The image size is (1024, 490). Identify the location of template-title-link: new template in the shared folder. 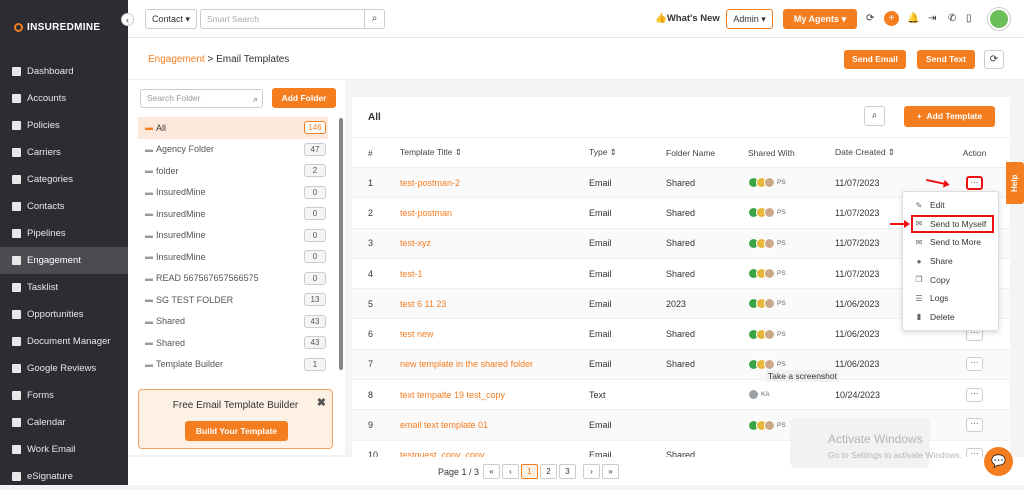
(494, 365).